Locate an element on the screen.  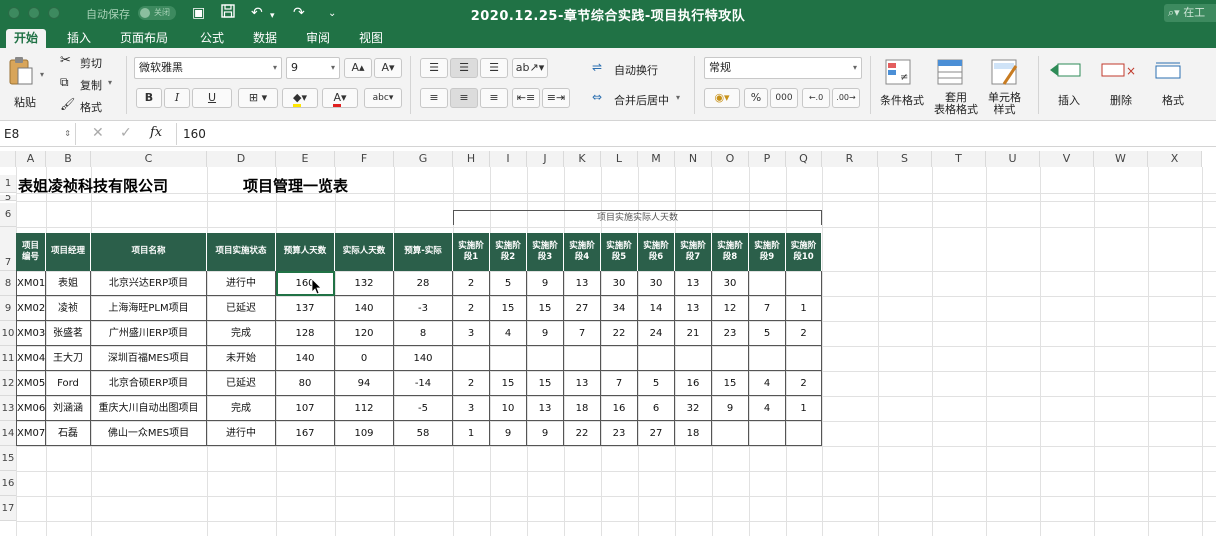
table-cell: 120 is located at coordinates (364, 333).